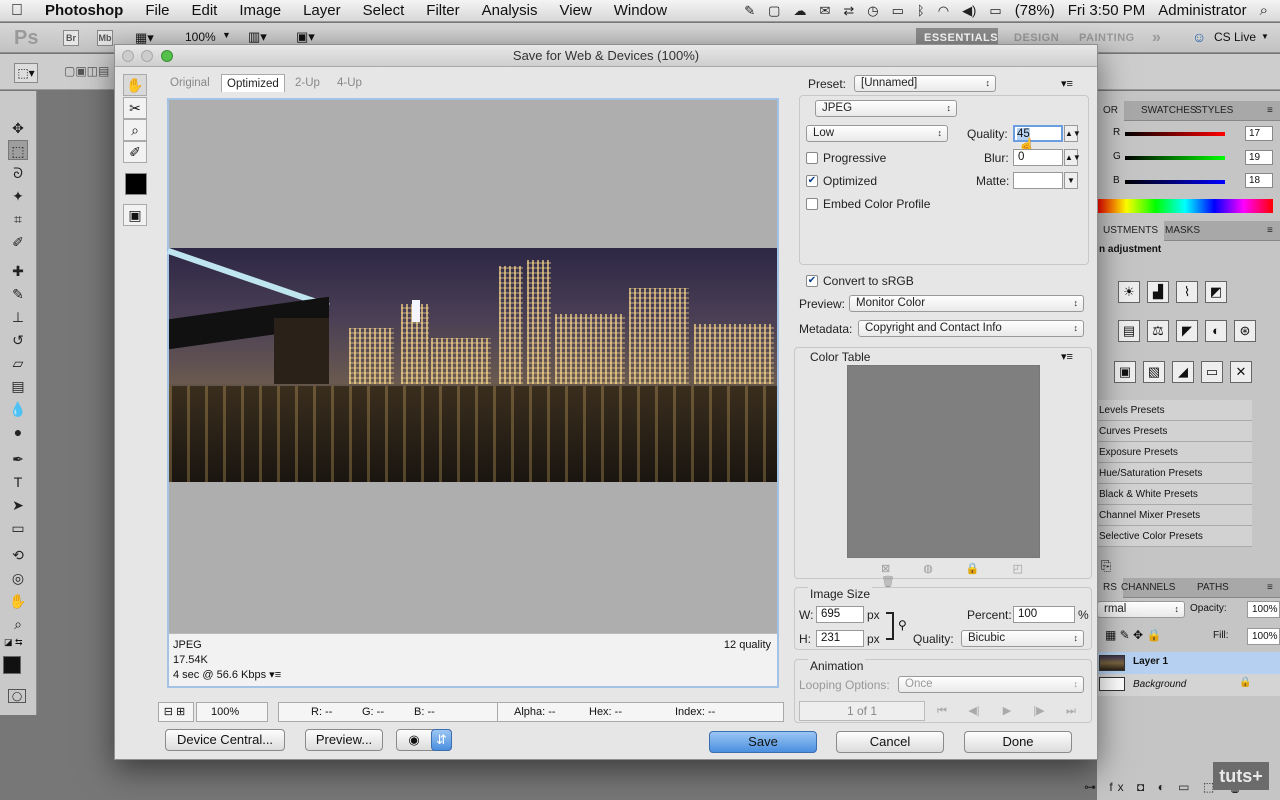 This screenshot has width=1280, height=800. What do you see at coordinates (18, 294) in the screenshot?
I see `brush-tool-icon: ✎` at bounding box center [18, 294].